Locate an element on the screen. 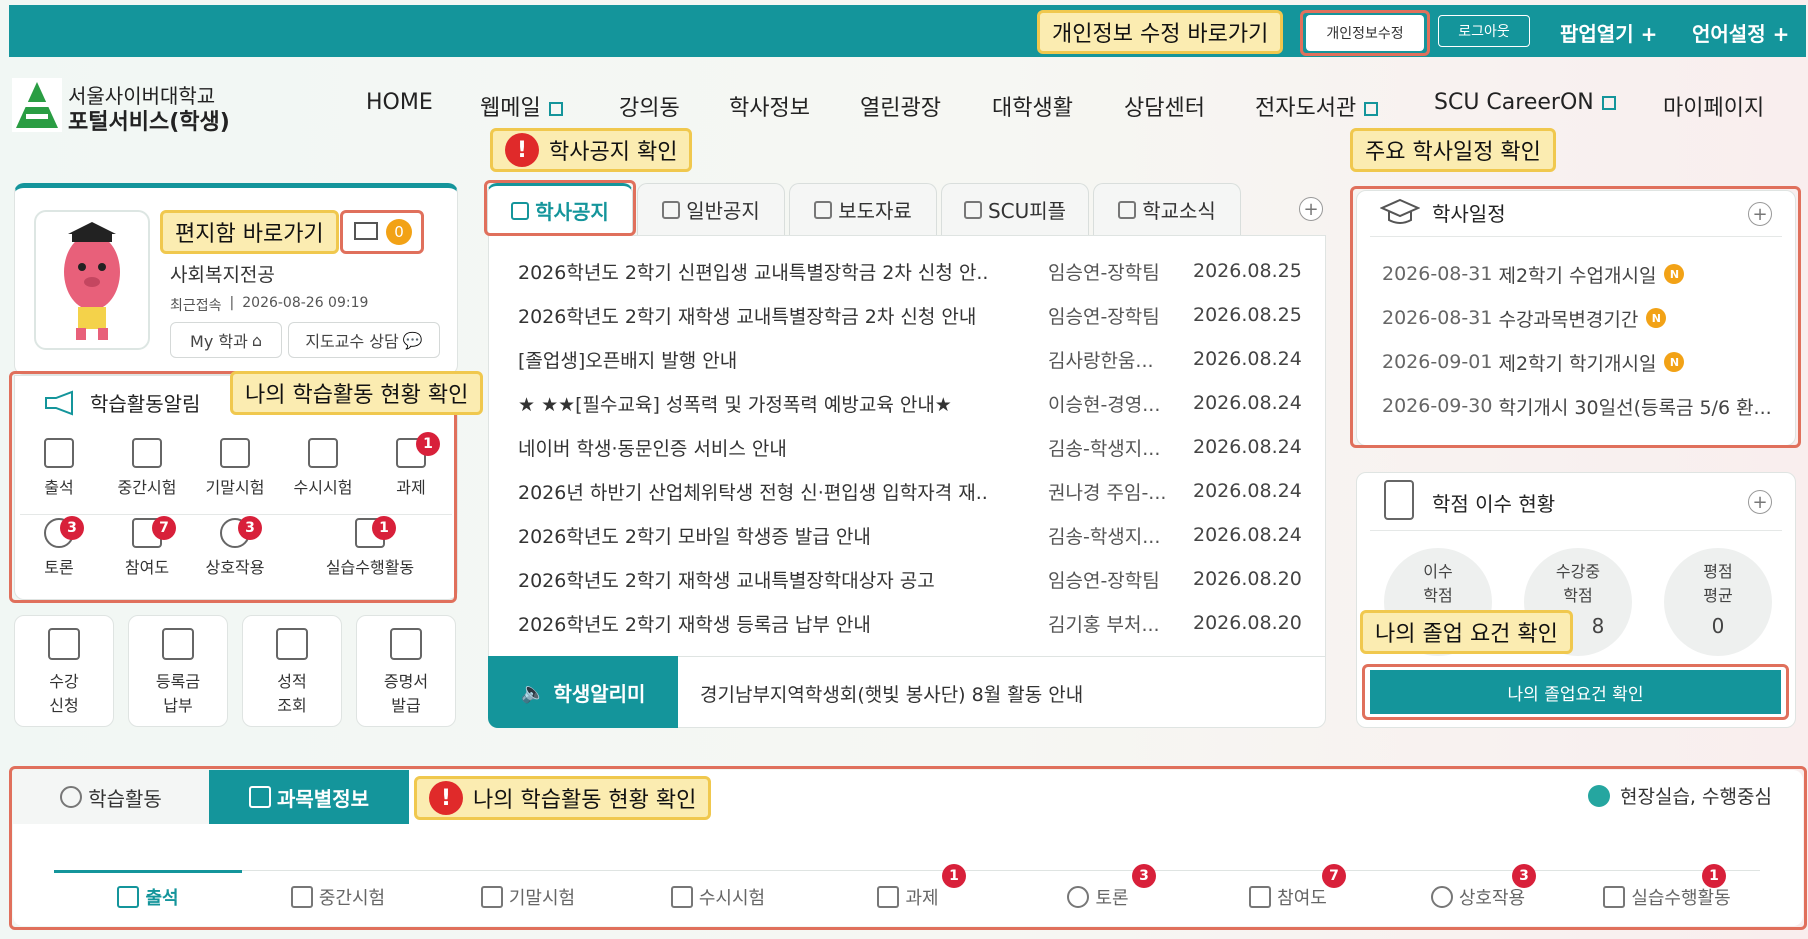 The height and width of the screenshot is (939, 1808). popup-open-button: 팝업열기 + is located at coordinates (1608, 32).